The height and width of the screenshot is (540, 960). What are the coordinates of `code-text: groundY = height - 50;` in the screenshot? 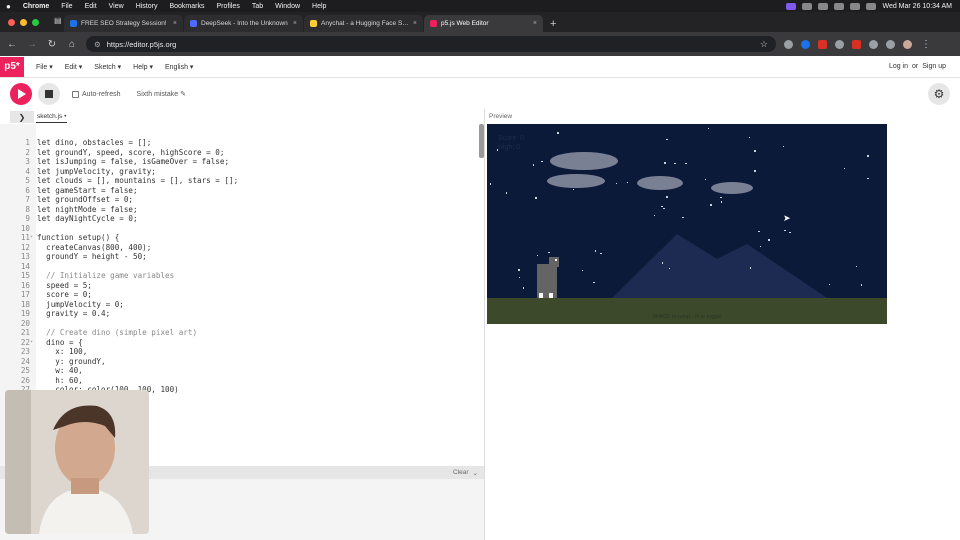 It's located at (92, 257).